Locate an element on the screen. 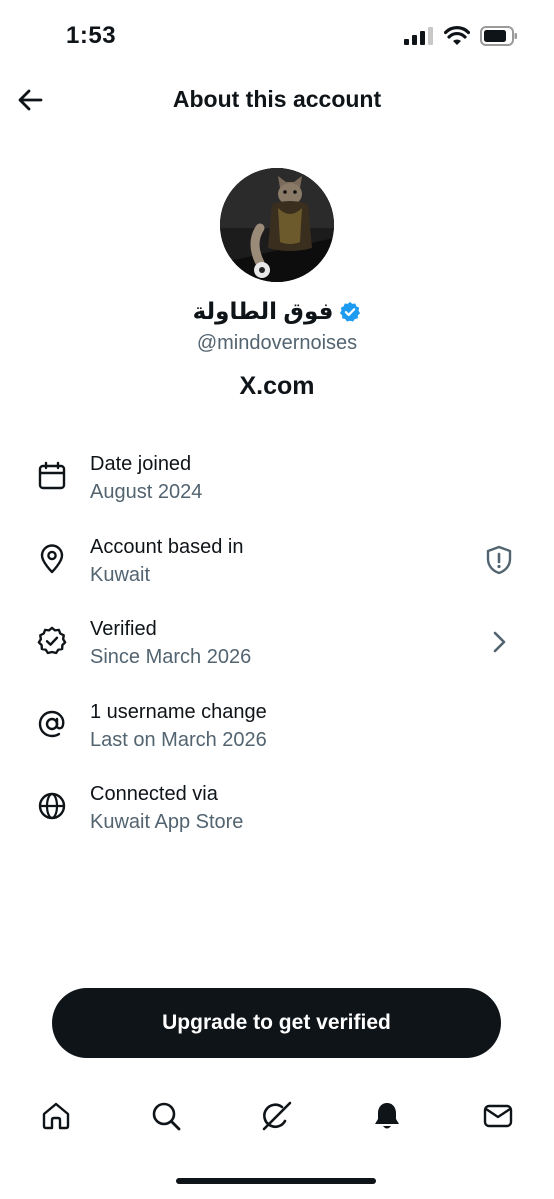  affiliate-domain: X.com is located at coordinates (277, 386).